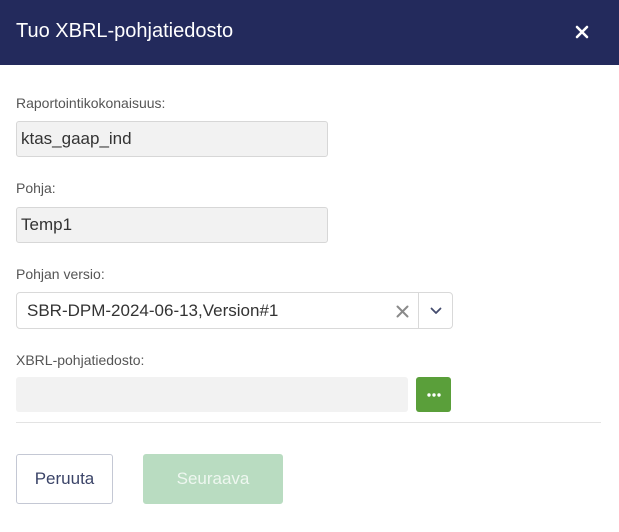 This screenshot has height=532, width=619. I want to click on close-button, so click(582, 32).